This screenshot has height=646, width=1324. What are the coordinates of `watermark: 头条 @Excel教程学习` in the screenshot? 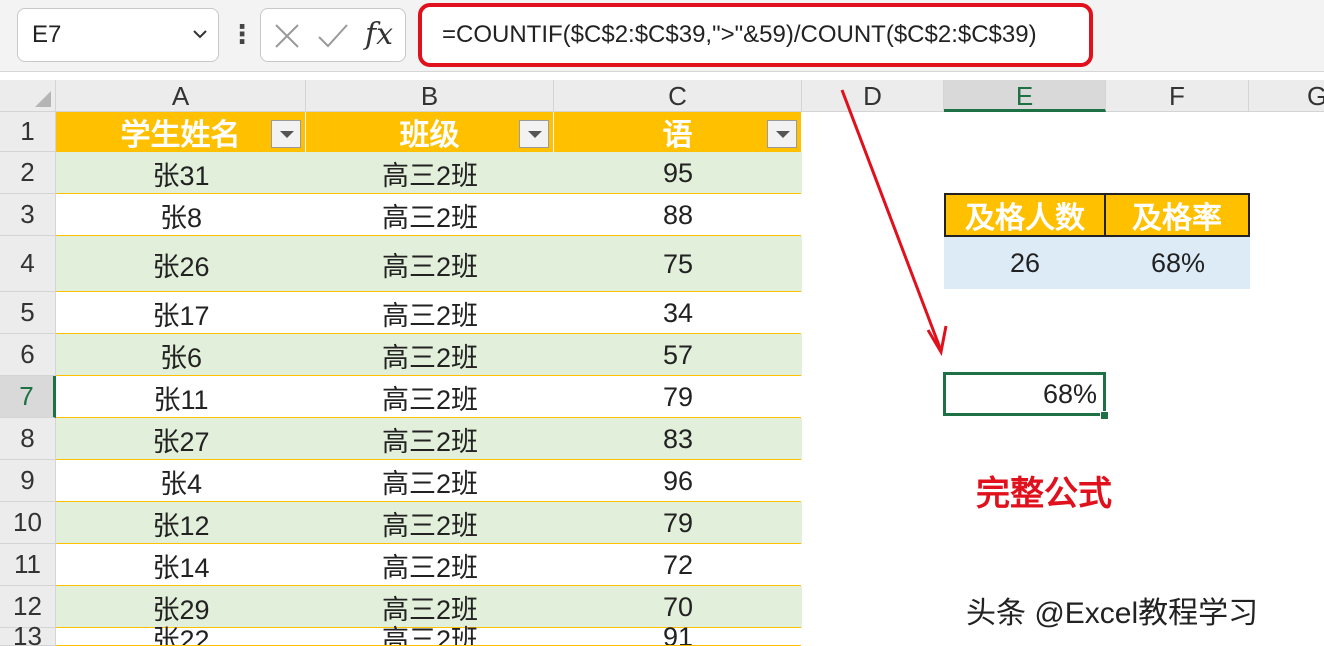 It's located at (1112, 613).